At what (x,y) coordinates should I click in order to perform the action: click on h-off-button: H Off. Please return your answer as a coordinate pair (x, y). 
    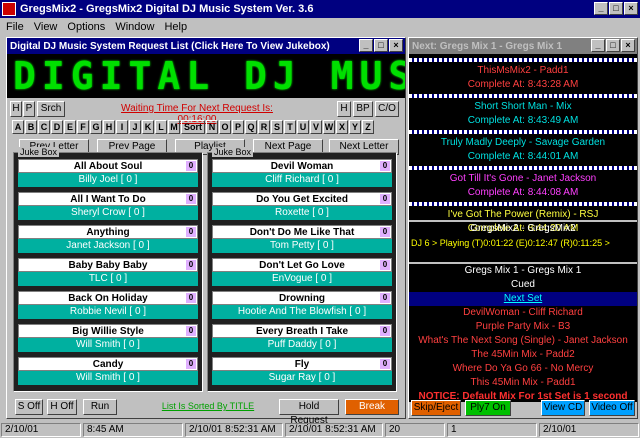
    Looking at the image, I should click on (62, 407).